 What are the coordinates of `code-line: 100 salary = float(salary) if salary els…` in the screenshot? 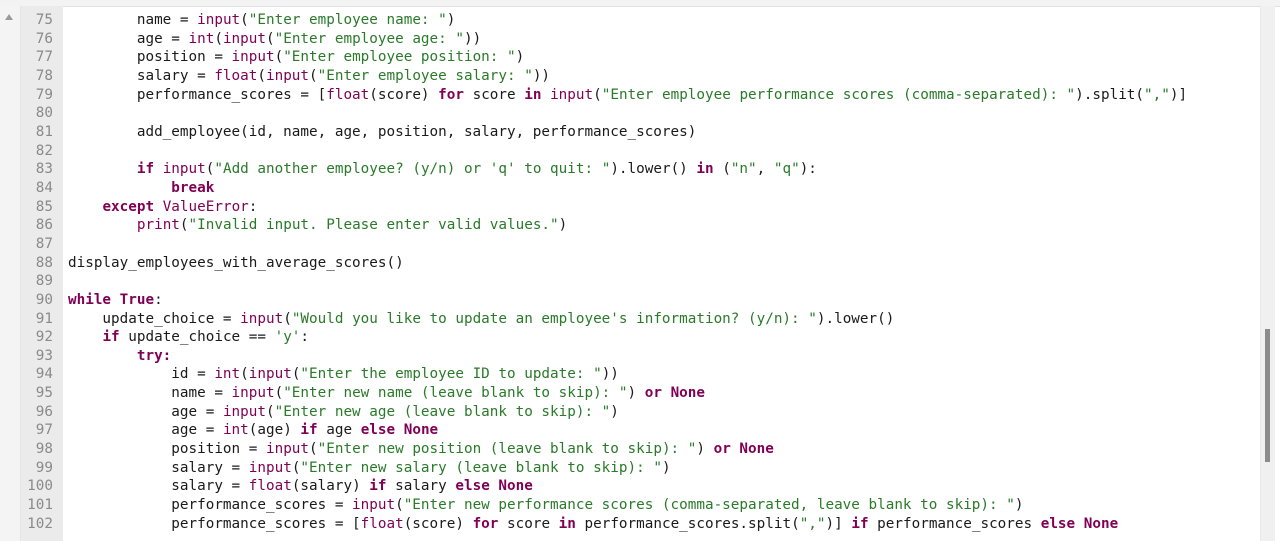 It's located at (625, 486).